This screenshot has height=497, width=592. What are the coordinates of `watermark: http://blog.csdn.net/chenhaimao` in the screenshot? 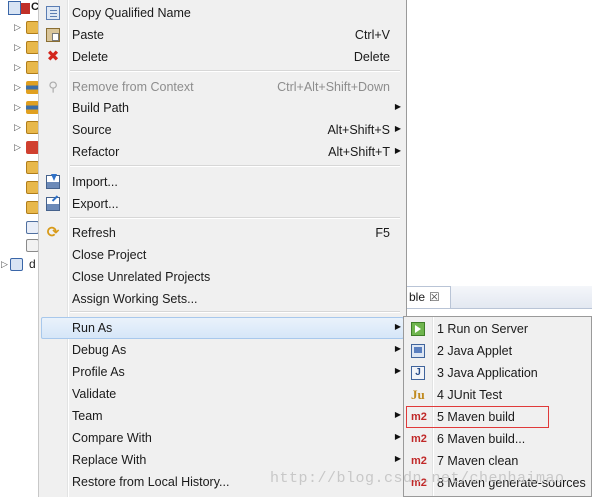 It's located at (417, 478).